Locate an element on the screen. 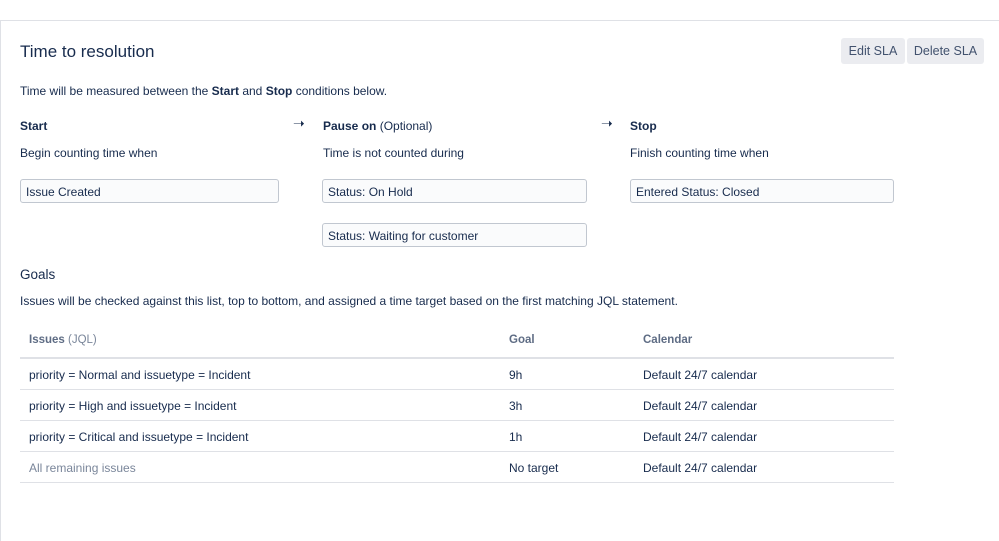  stop-condition: Entered Status: Closed is located at coordinates (762, 191).